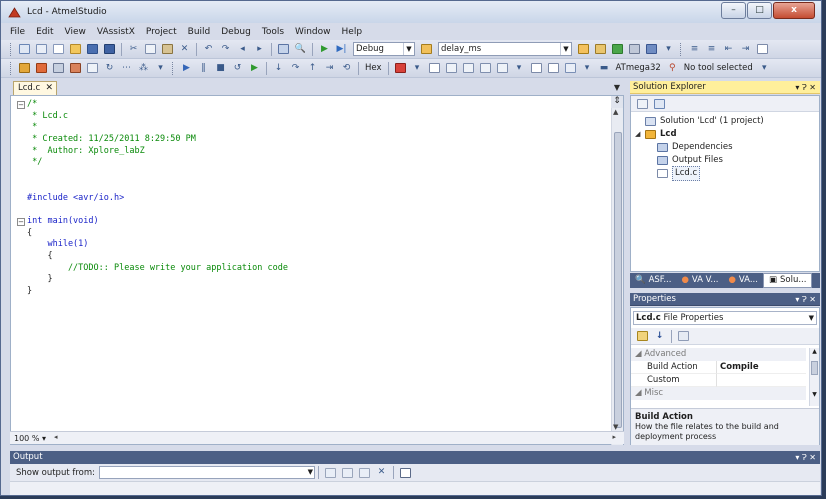 This screenshot has width=826, height=499. I want to click on window-layout-icon, so click(762, 49).